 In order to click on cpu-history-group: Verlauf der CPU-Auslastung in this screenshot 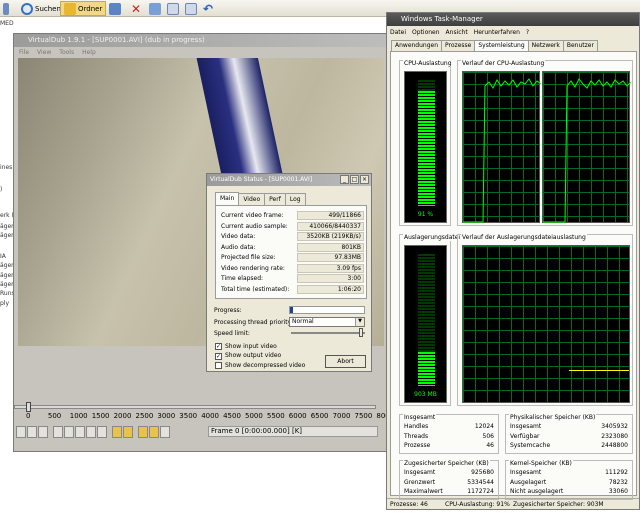, I will do `click(545, 143)`.